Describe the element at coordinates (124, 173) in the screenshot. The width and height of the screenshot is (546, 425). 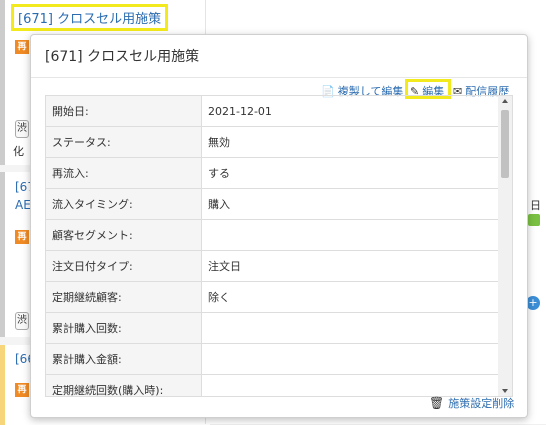
I see `detail-label: 再流入:` at that location.